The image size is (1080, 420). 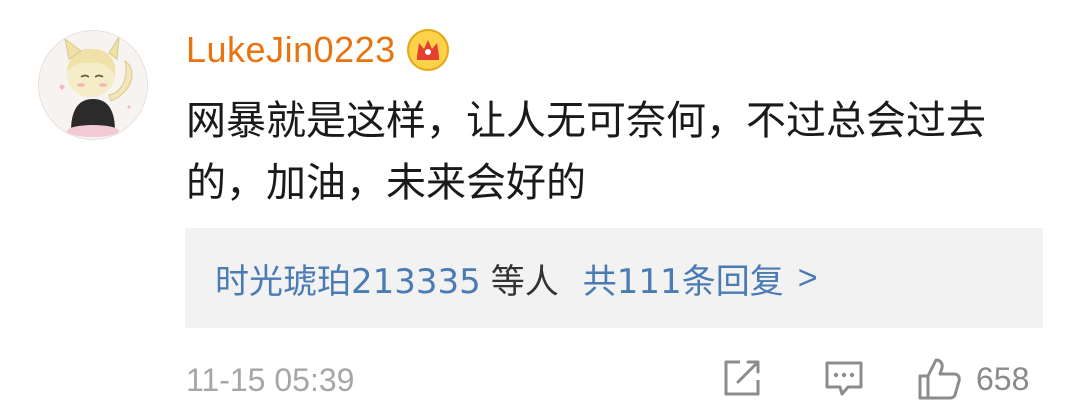 I want to click on comment-footer: 11-15 05:39 658, so click(x=615, y=380).